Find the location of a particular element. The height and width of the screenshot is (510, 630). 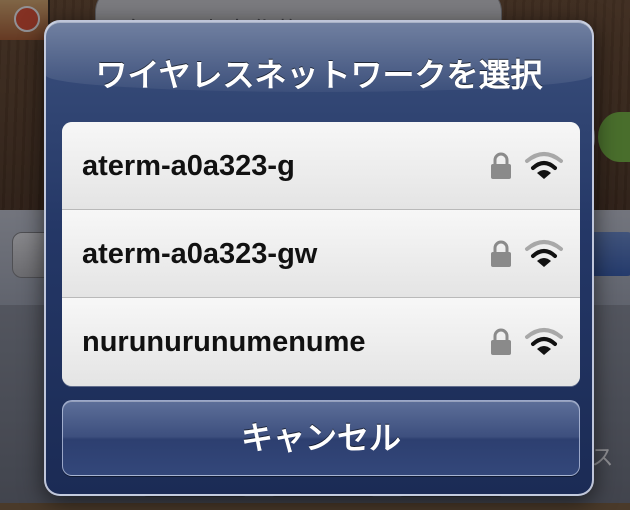

cancel-button: キャンセル is located at coordinates (321, 438).